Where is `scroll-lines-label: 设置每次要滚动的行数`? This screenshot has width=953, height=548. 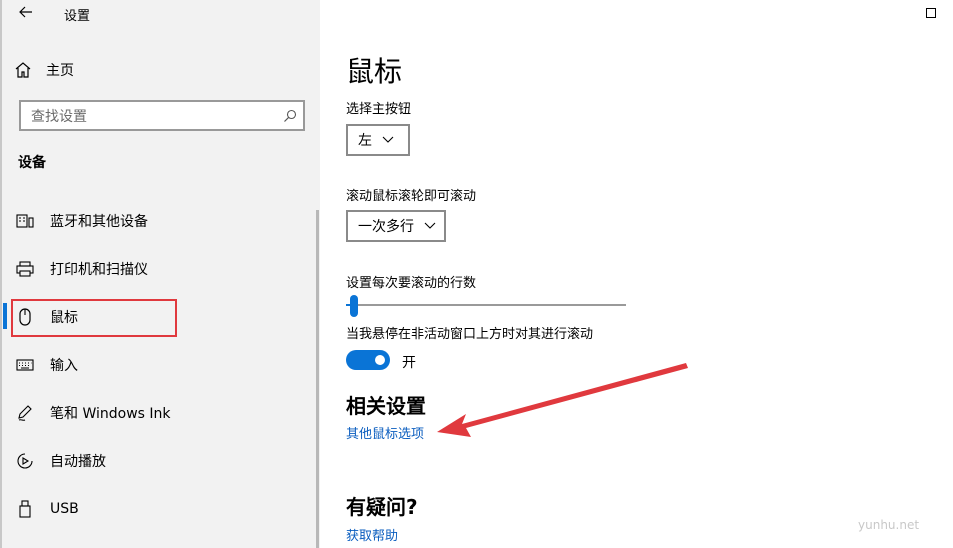
scroll-lines-label: 设置每次要滚动的行数 is located at coordinates (411, 283).